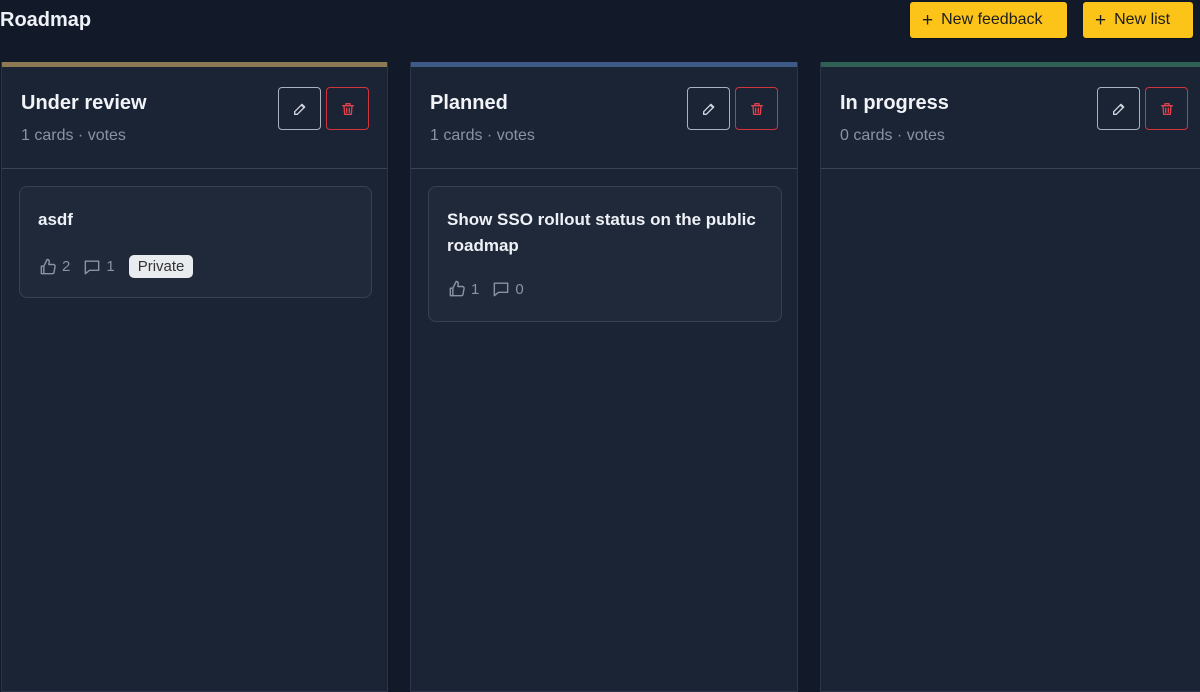 Image resolution: width=1200 pixels, height=692 pixels. I want to click on comment-count: 0, so click(507, 289).